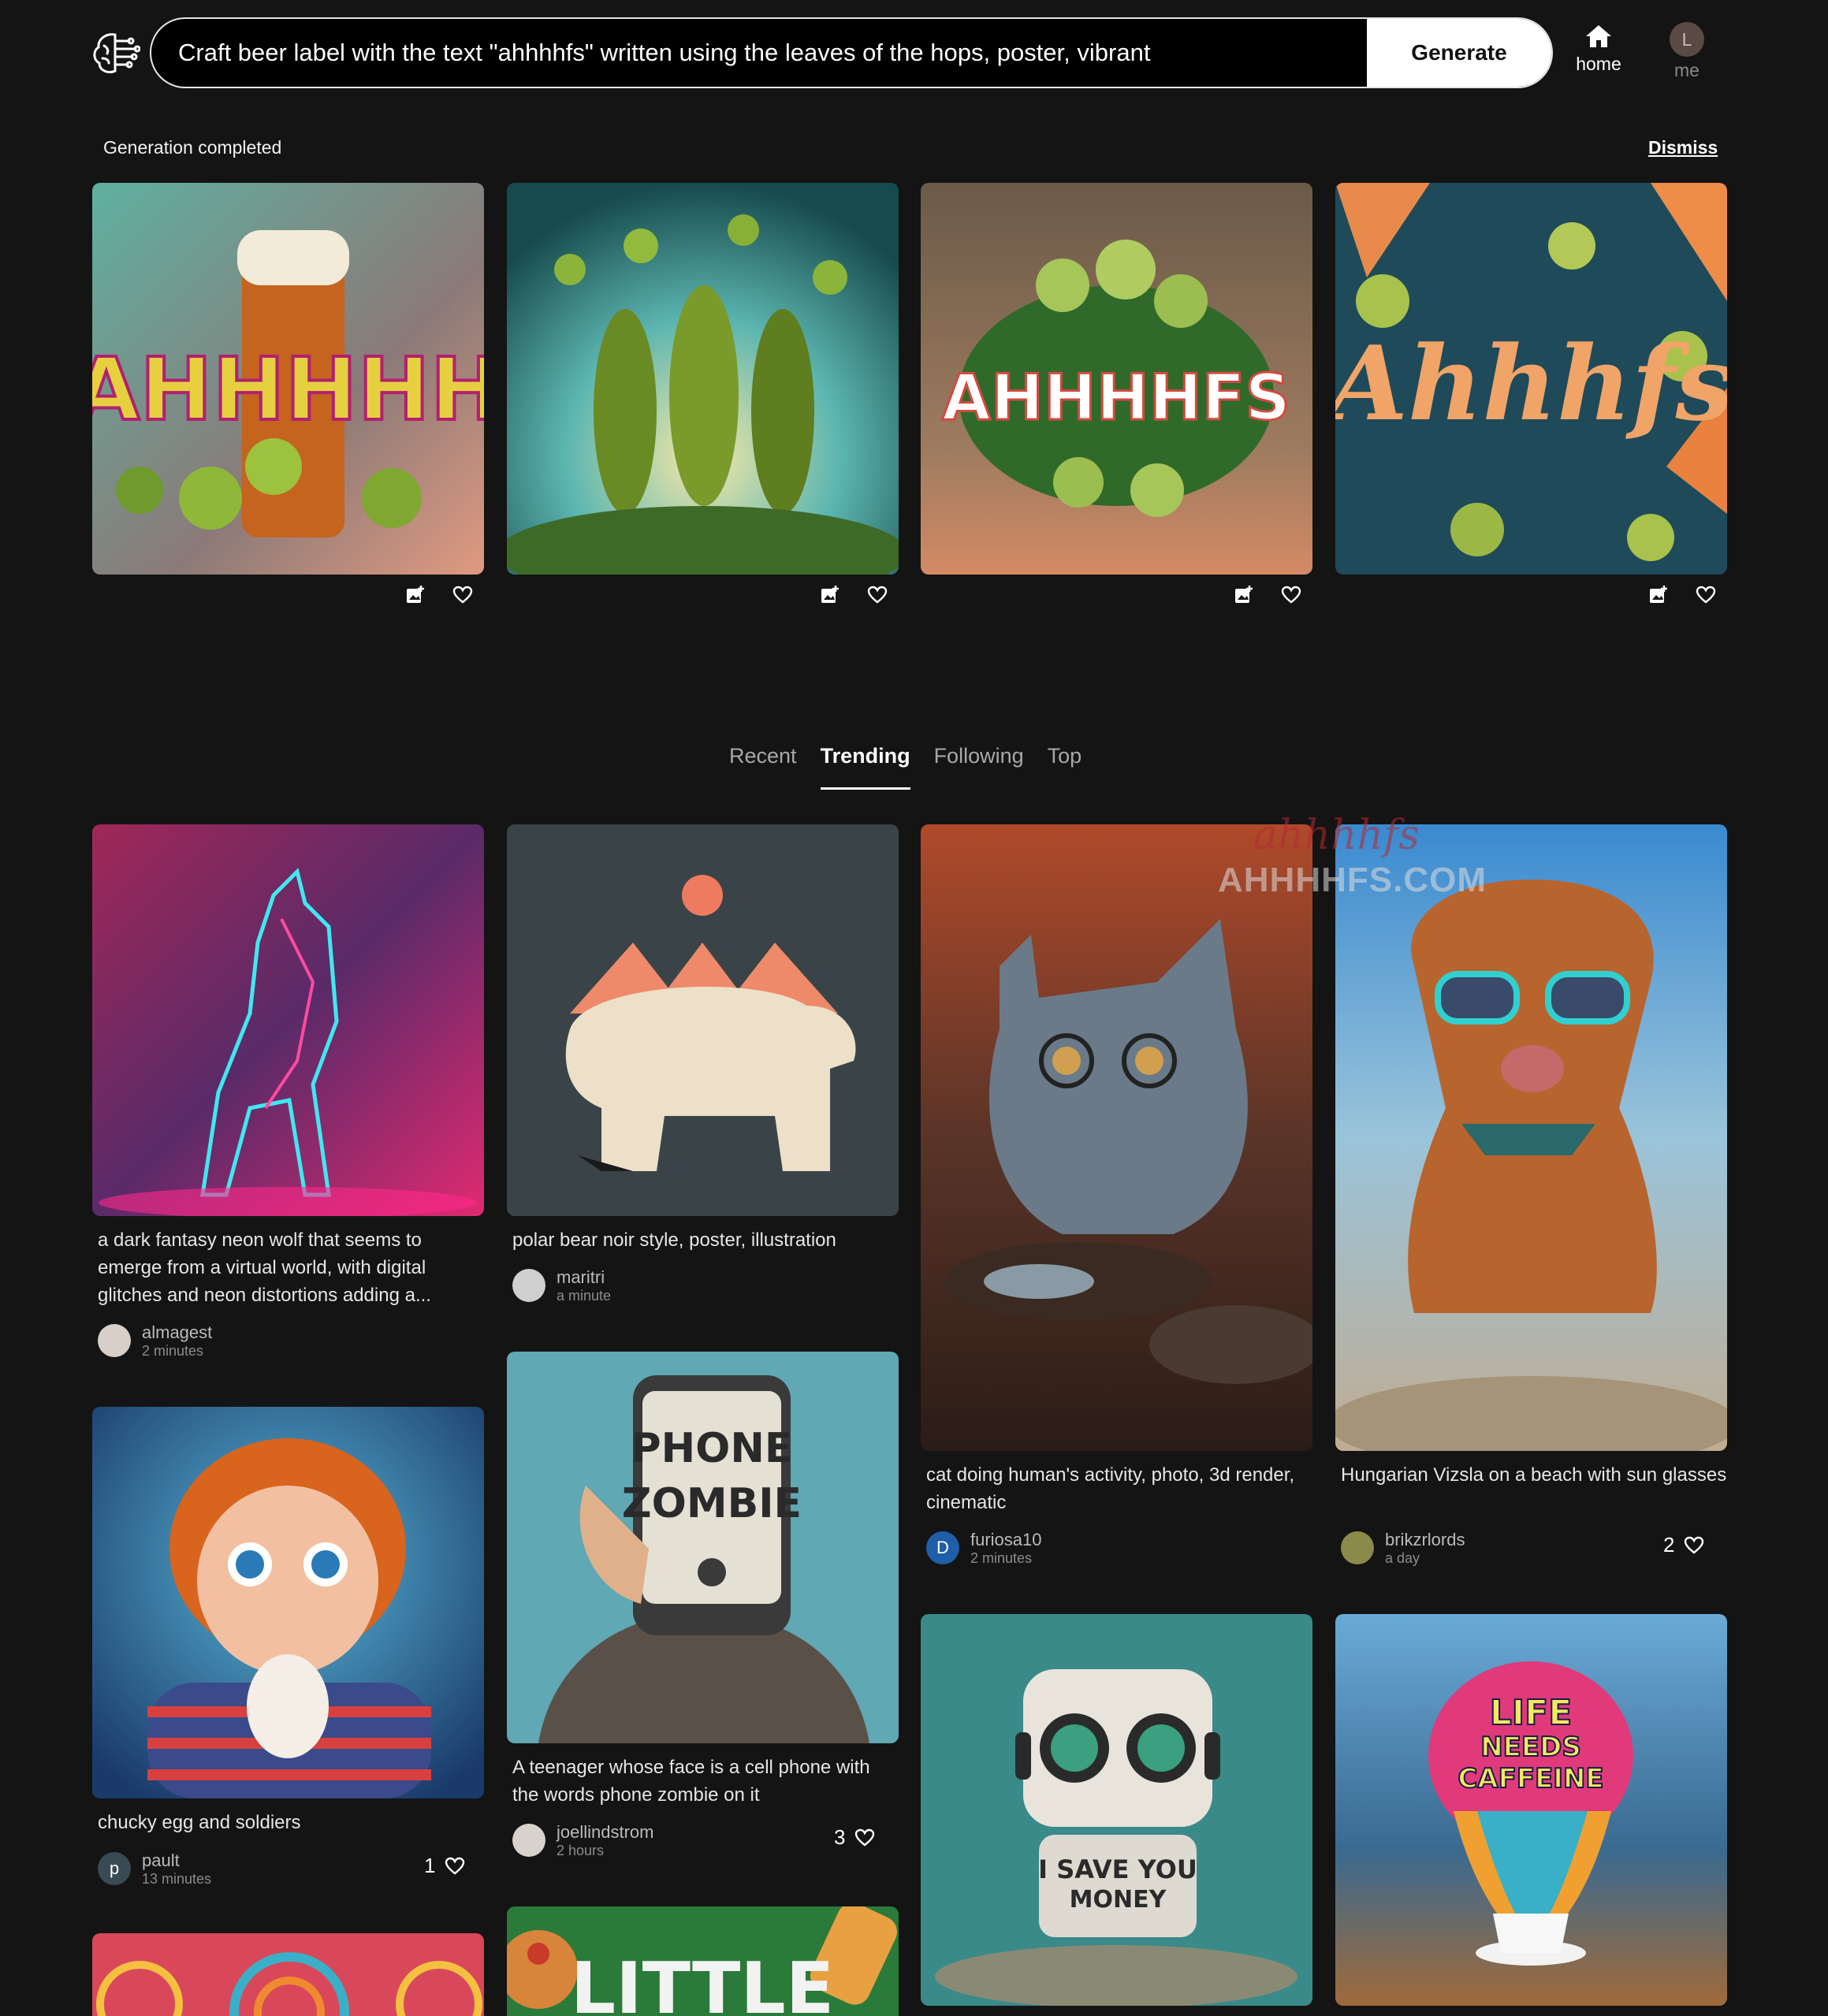  What do you see at coordinates (441, 597) in the screenshot?
I see `generated-image-1-actions` at bounding box center [441, 597].